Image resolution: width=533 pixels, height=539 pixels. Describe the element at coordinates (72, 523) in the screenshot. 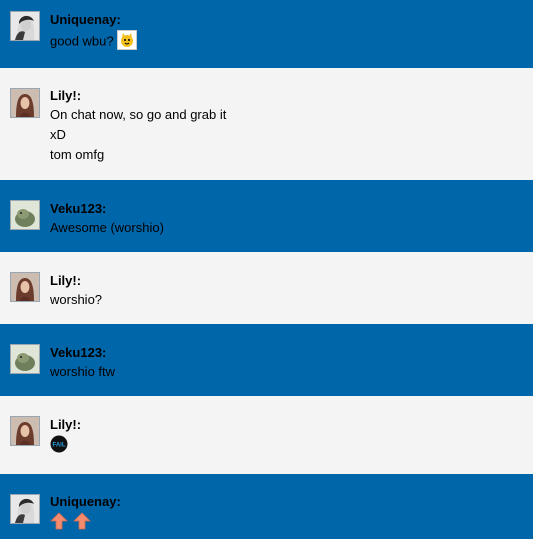

I see `up-arrows-icon` at that location.